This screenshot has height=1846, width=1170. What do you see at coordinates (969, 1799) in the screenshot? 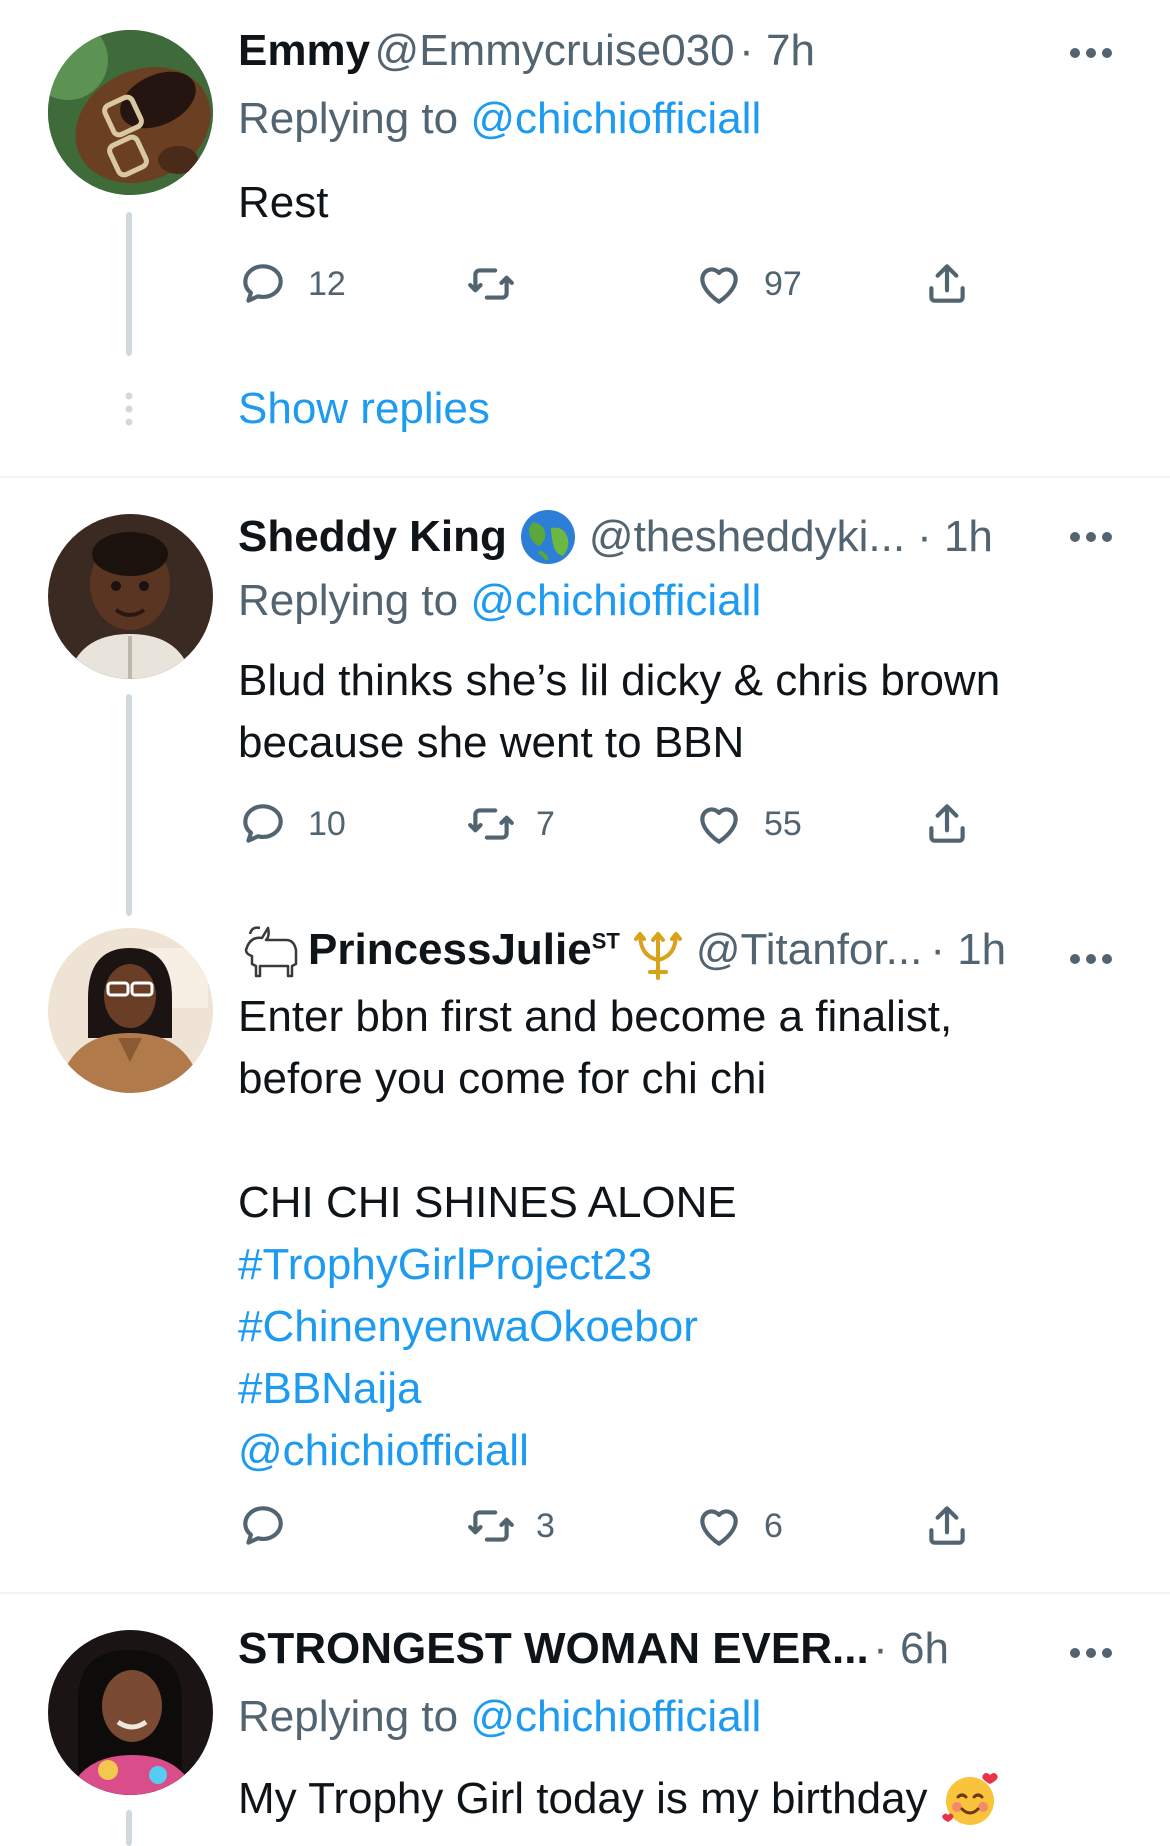
I see `smiling-face-with-hearts-emoji-icon` at bounding box center [969, 1799].